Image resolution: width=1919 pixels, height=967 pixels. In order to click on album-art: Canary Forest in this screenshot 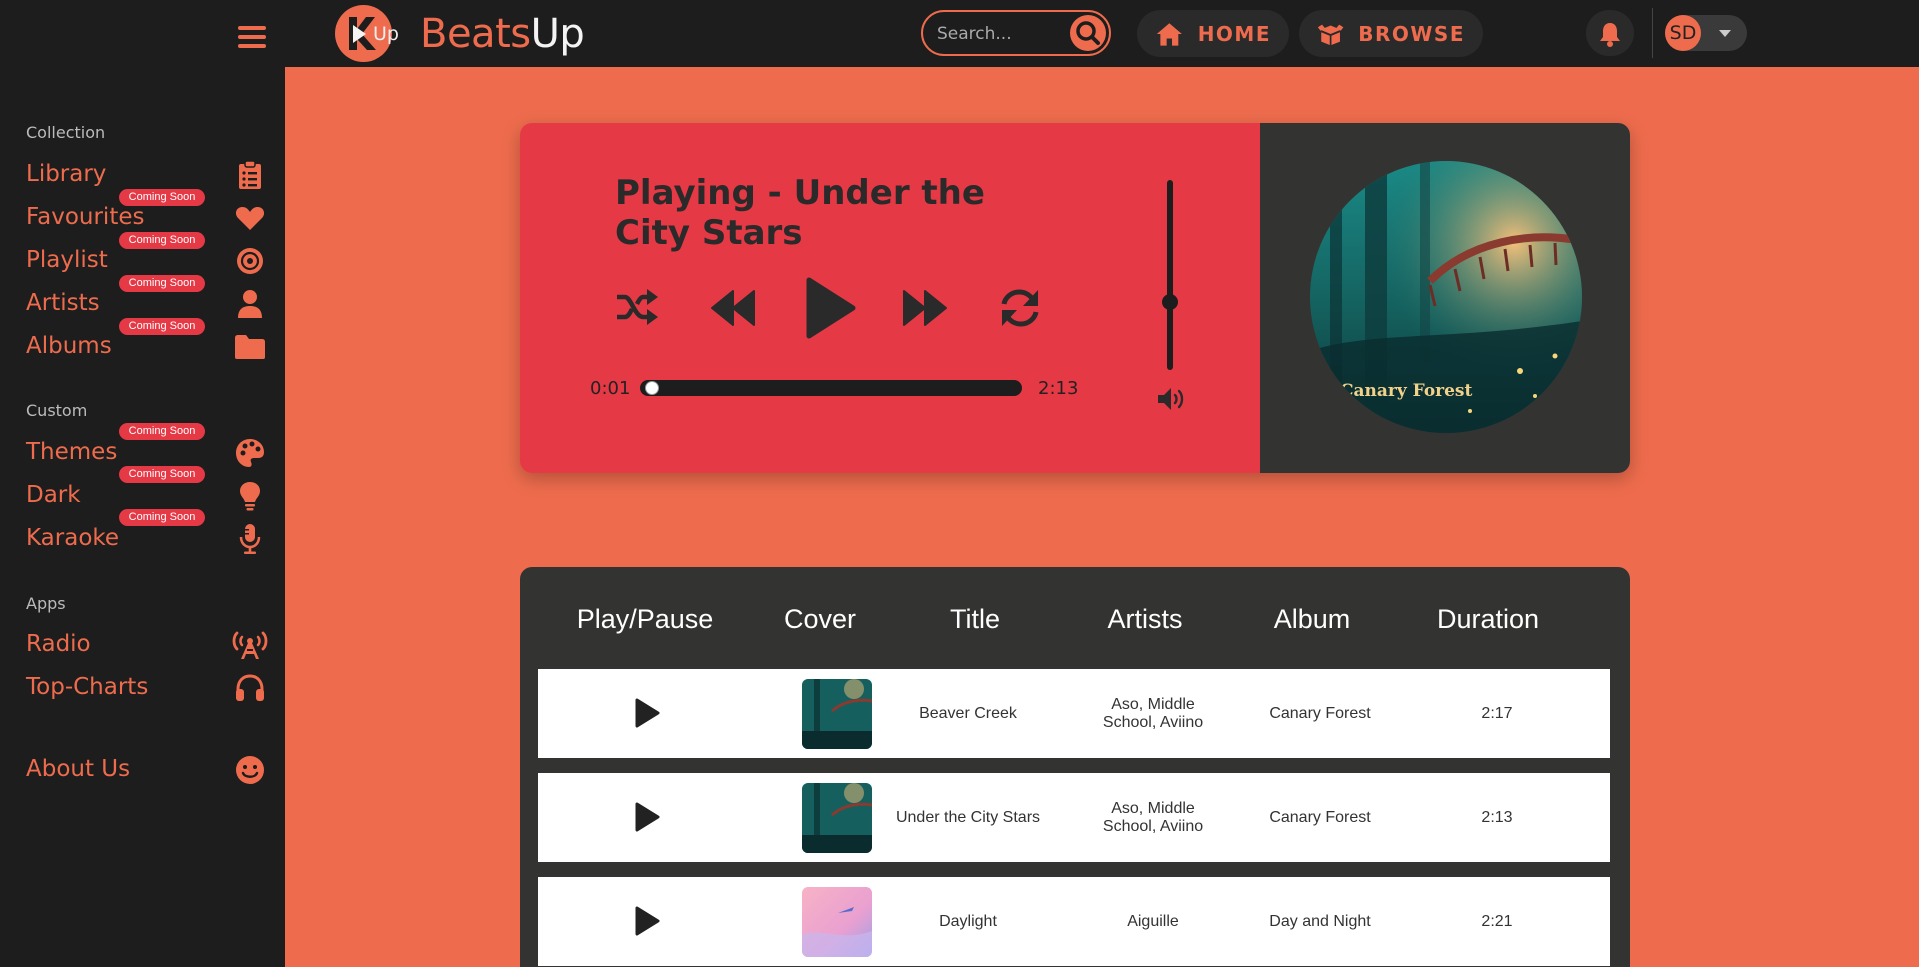, I will do `click(1446, 297)`.